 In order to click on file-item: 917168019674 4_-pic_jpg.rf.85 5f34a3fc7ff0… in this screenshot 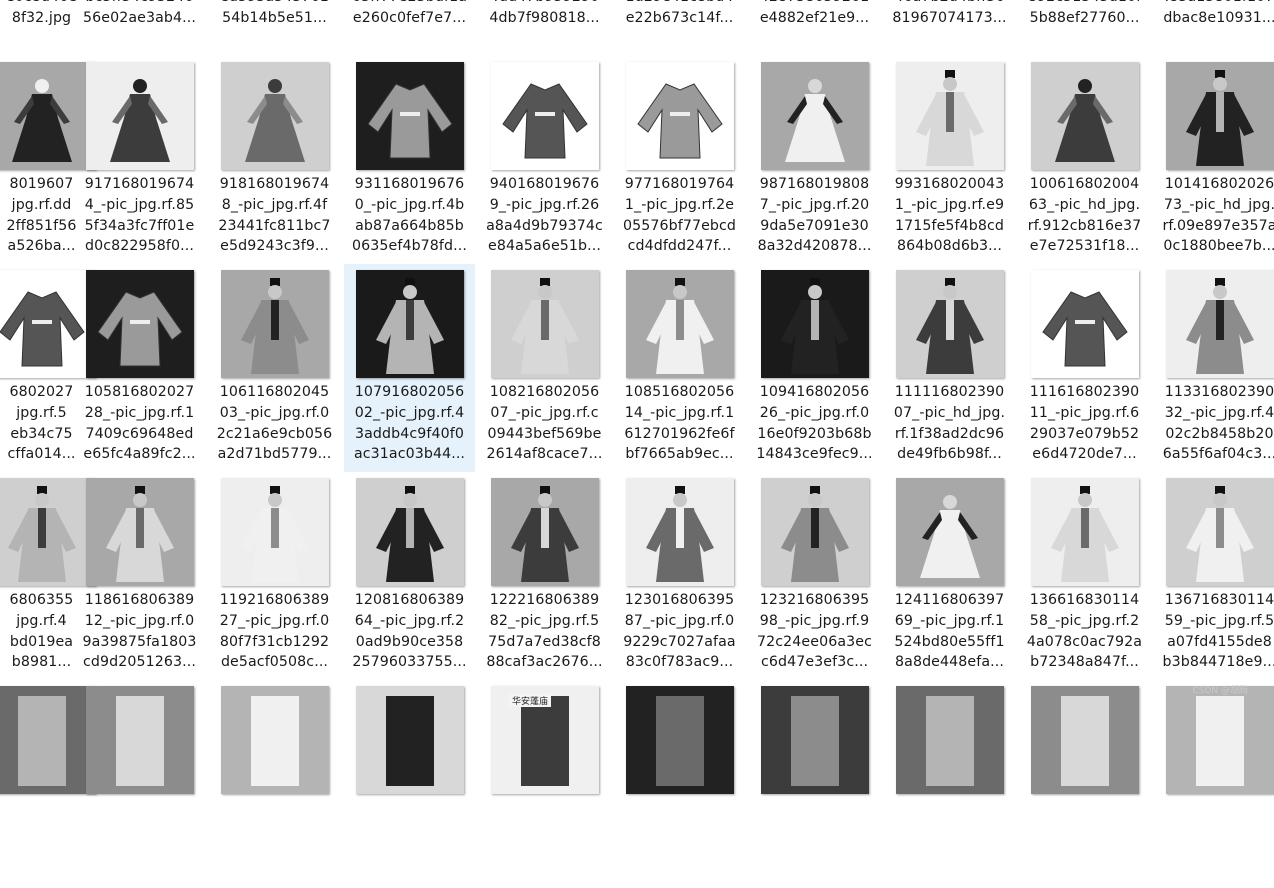, I will do `click(139, 160)`.